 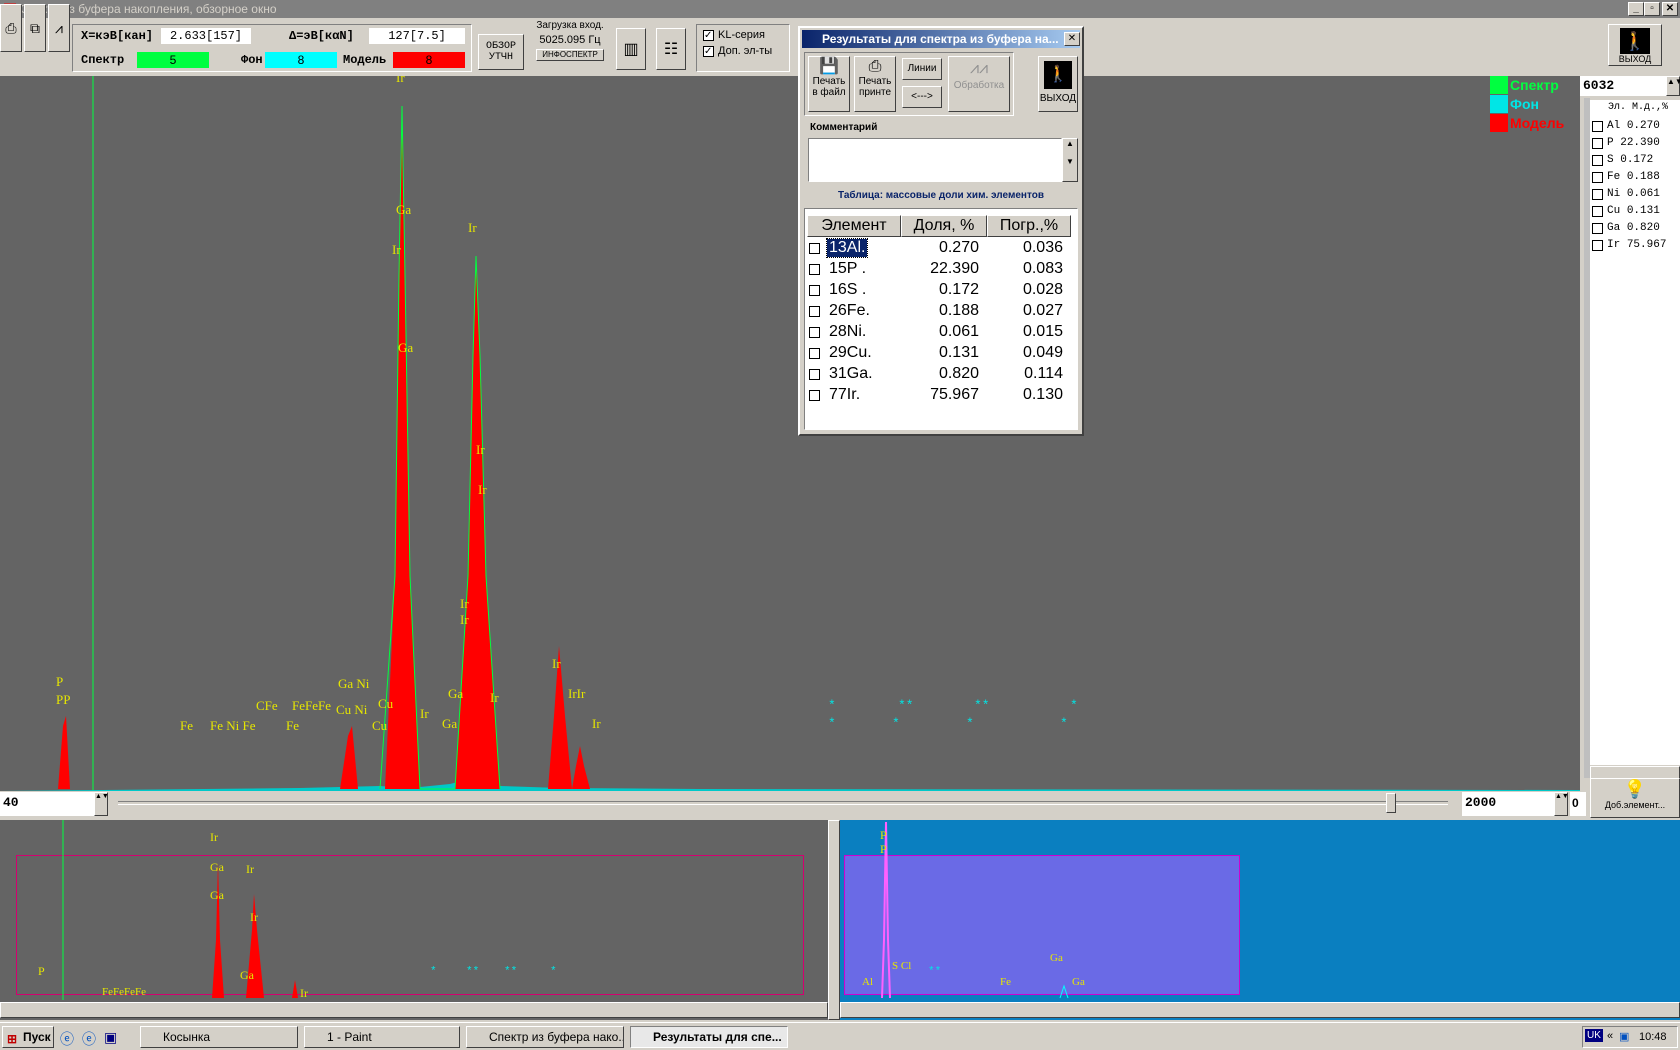 What do you see at coordinates (482, 489) in the screenshot?
I see `label-ir-5: Ir` at bounding box center [482, 489].